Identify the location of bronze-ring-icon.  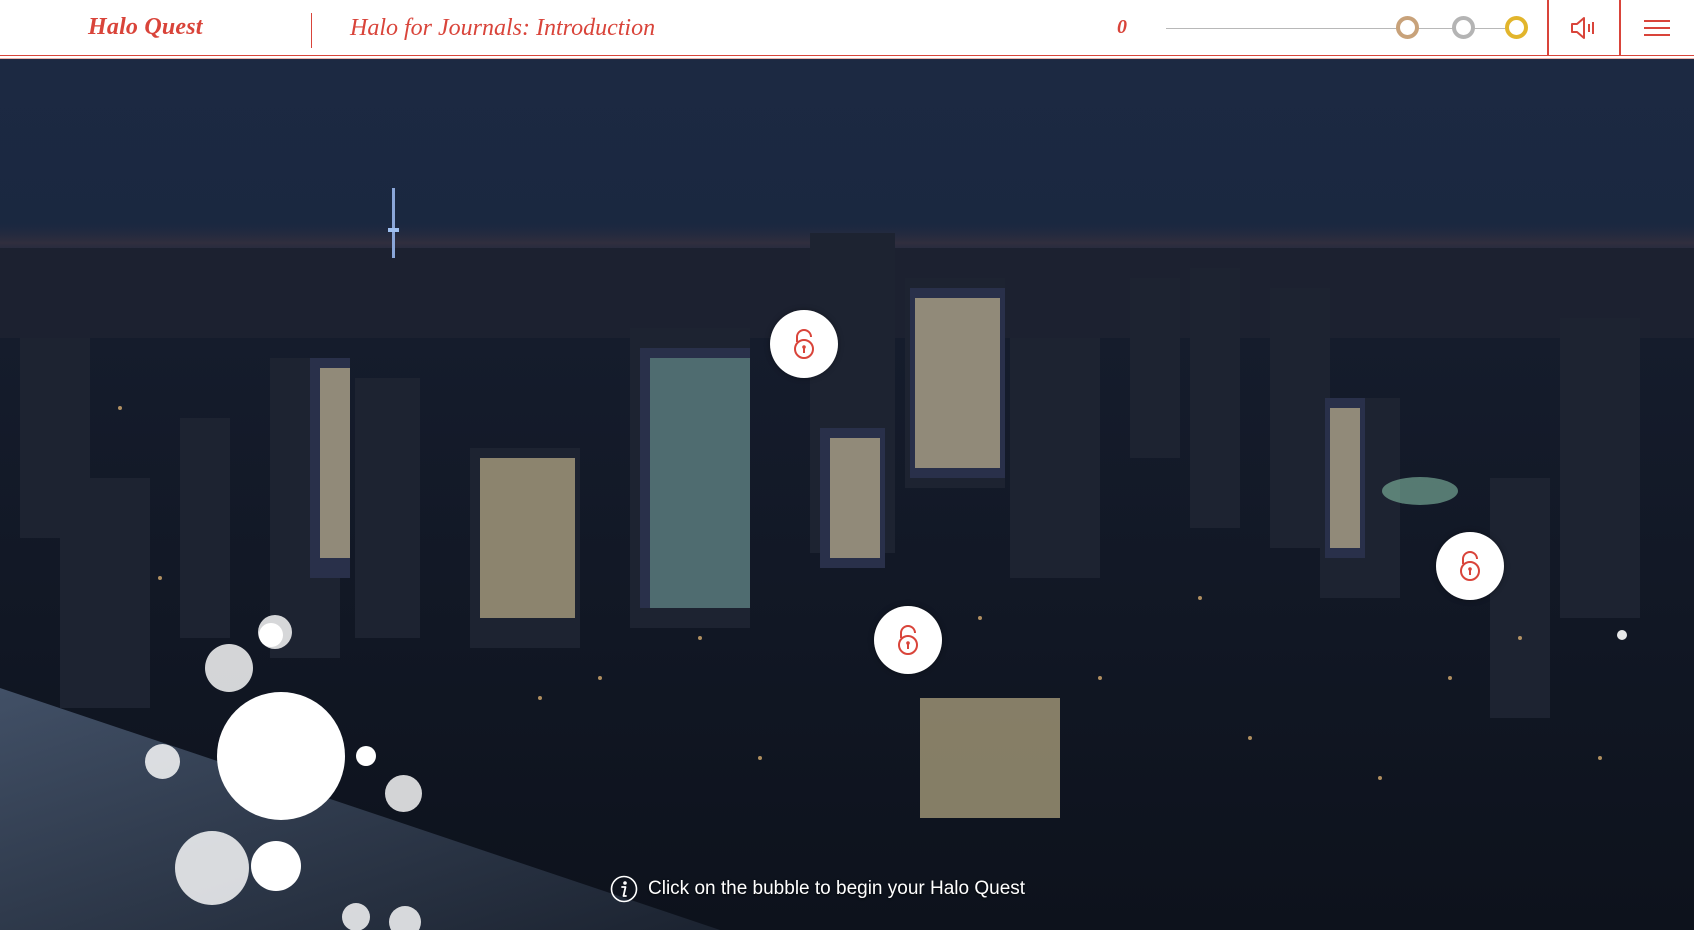
(1407, 27).